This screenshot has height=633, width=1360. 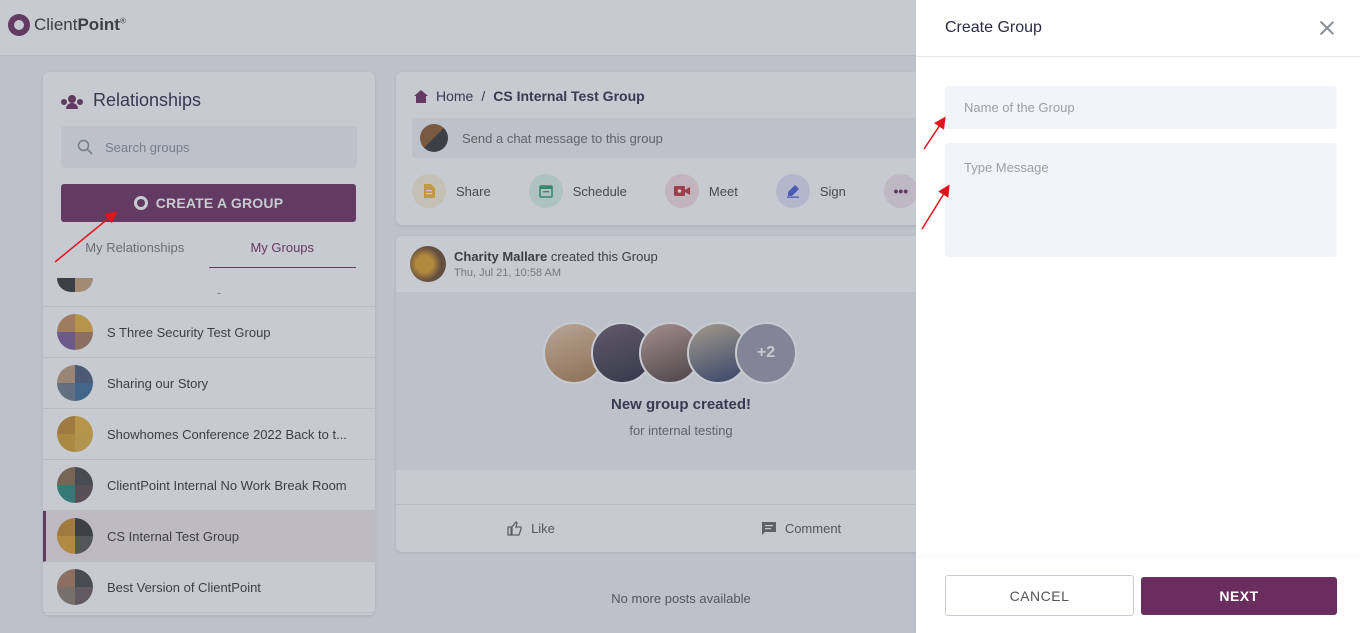 What do you see at coordinates (1138, 595) in the screenshot?
I see `drawer-footer: CANCEL NEXT` at bounding box center [1138, 595].